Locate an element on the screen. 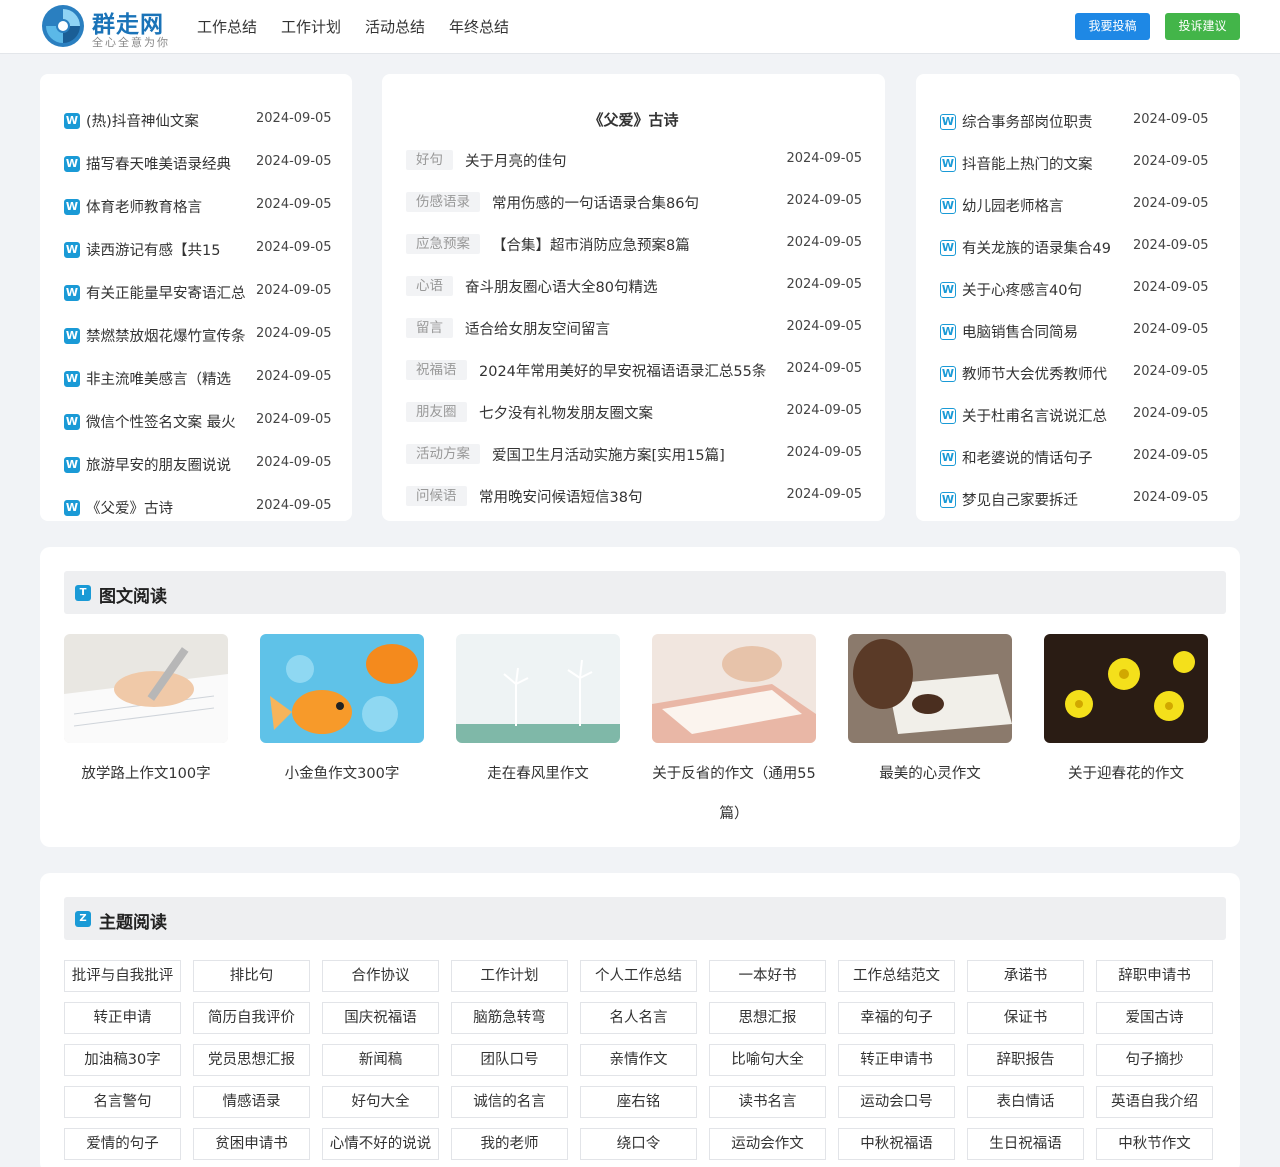  picture-card: 关于迎春花的作文 is located at coordinates (1126, 714).